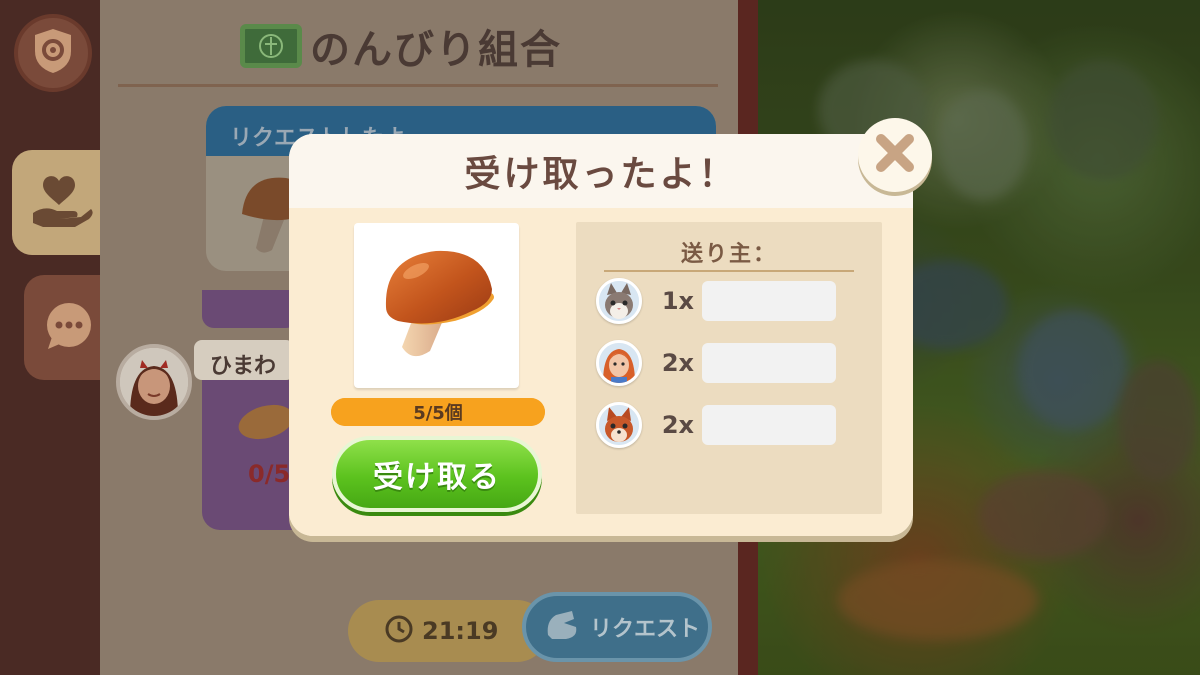  Describe the element at coordinates (677, 301) in the screenshot. I see `sender-count: 1x` at that location.